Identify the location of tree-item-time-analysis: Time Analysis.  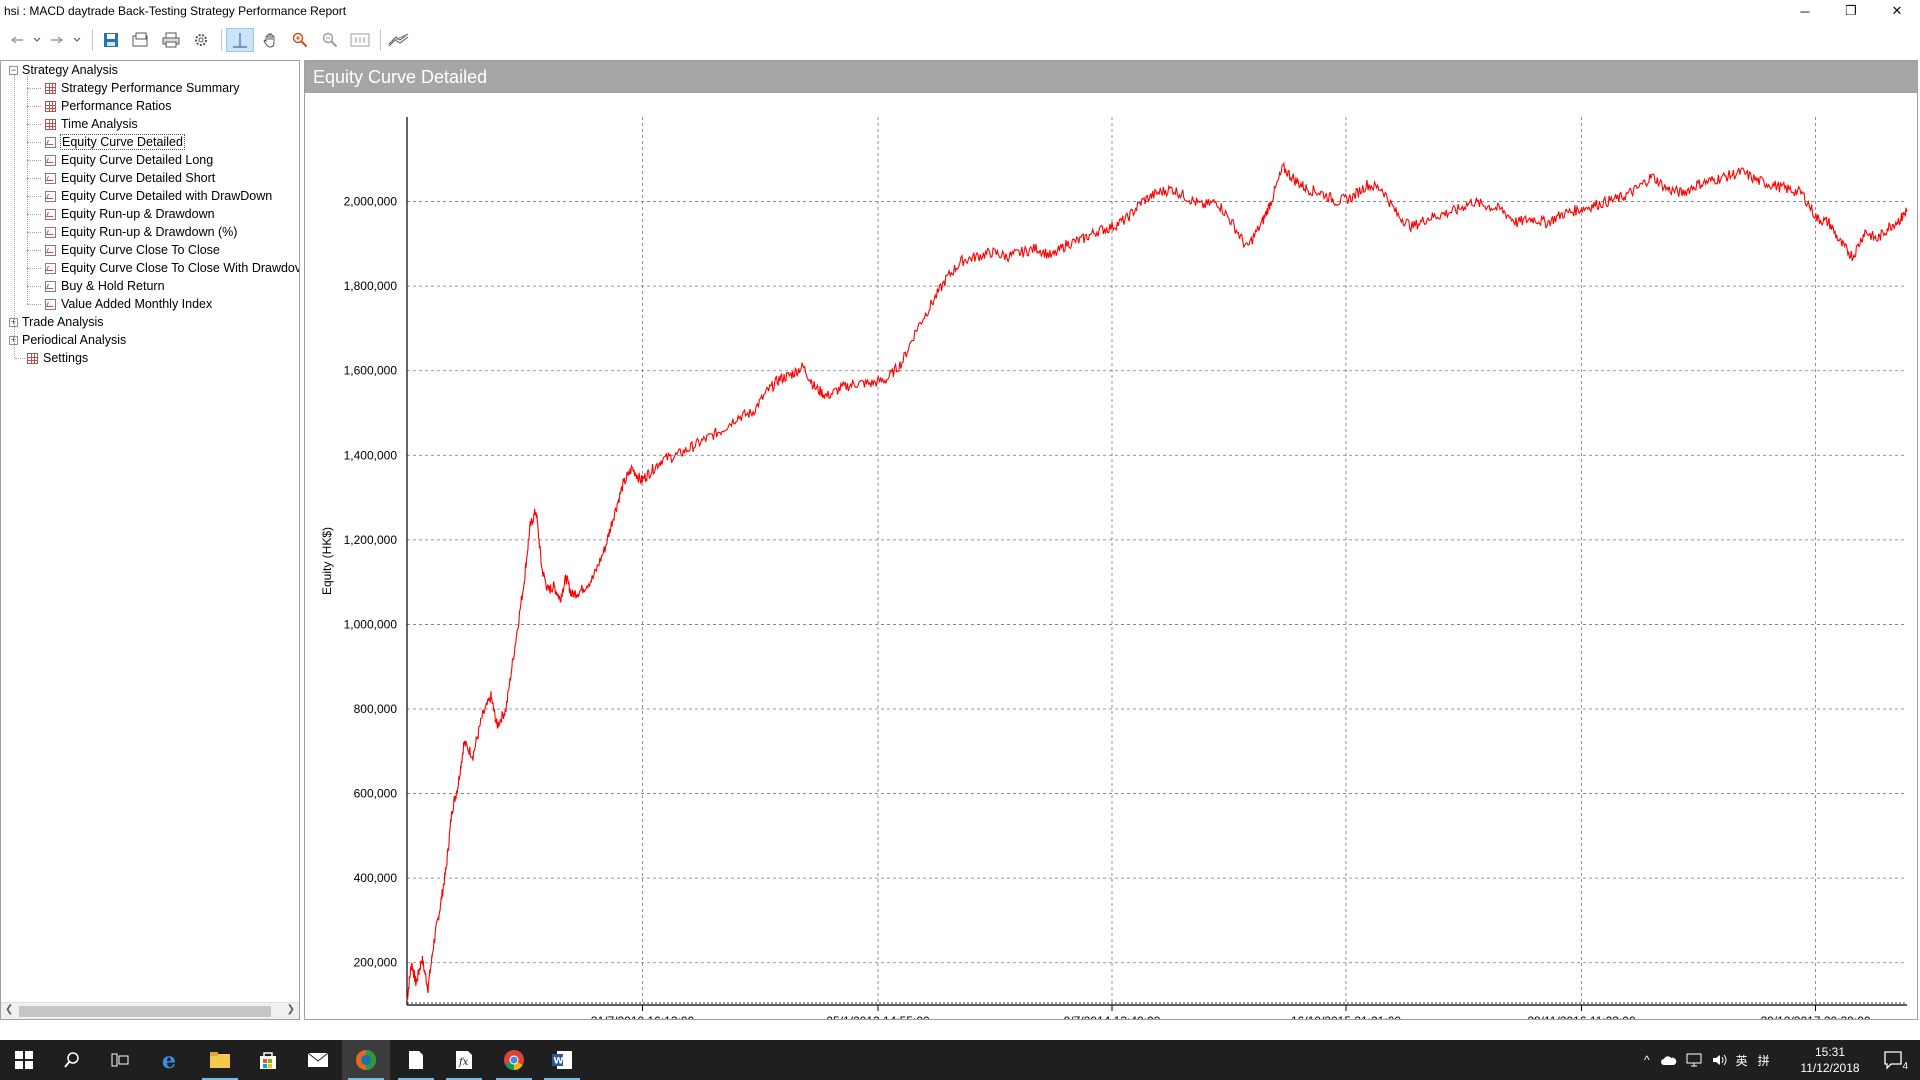
(91, 124).